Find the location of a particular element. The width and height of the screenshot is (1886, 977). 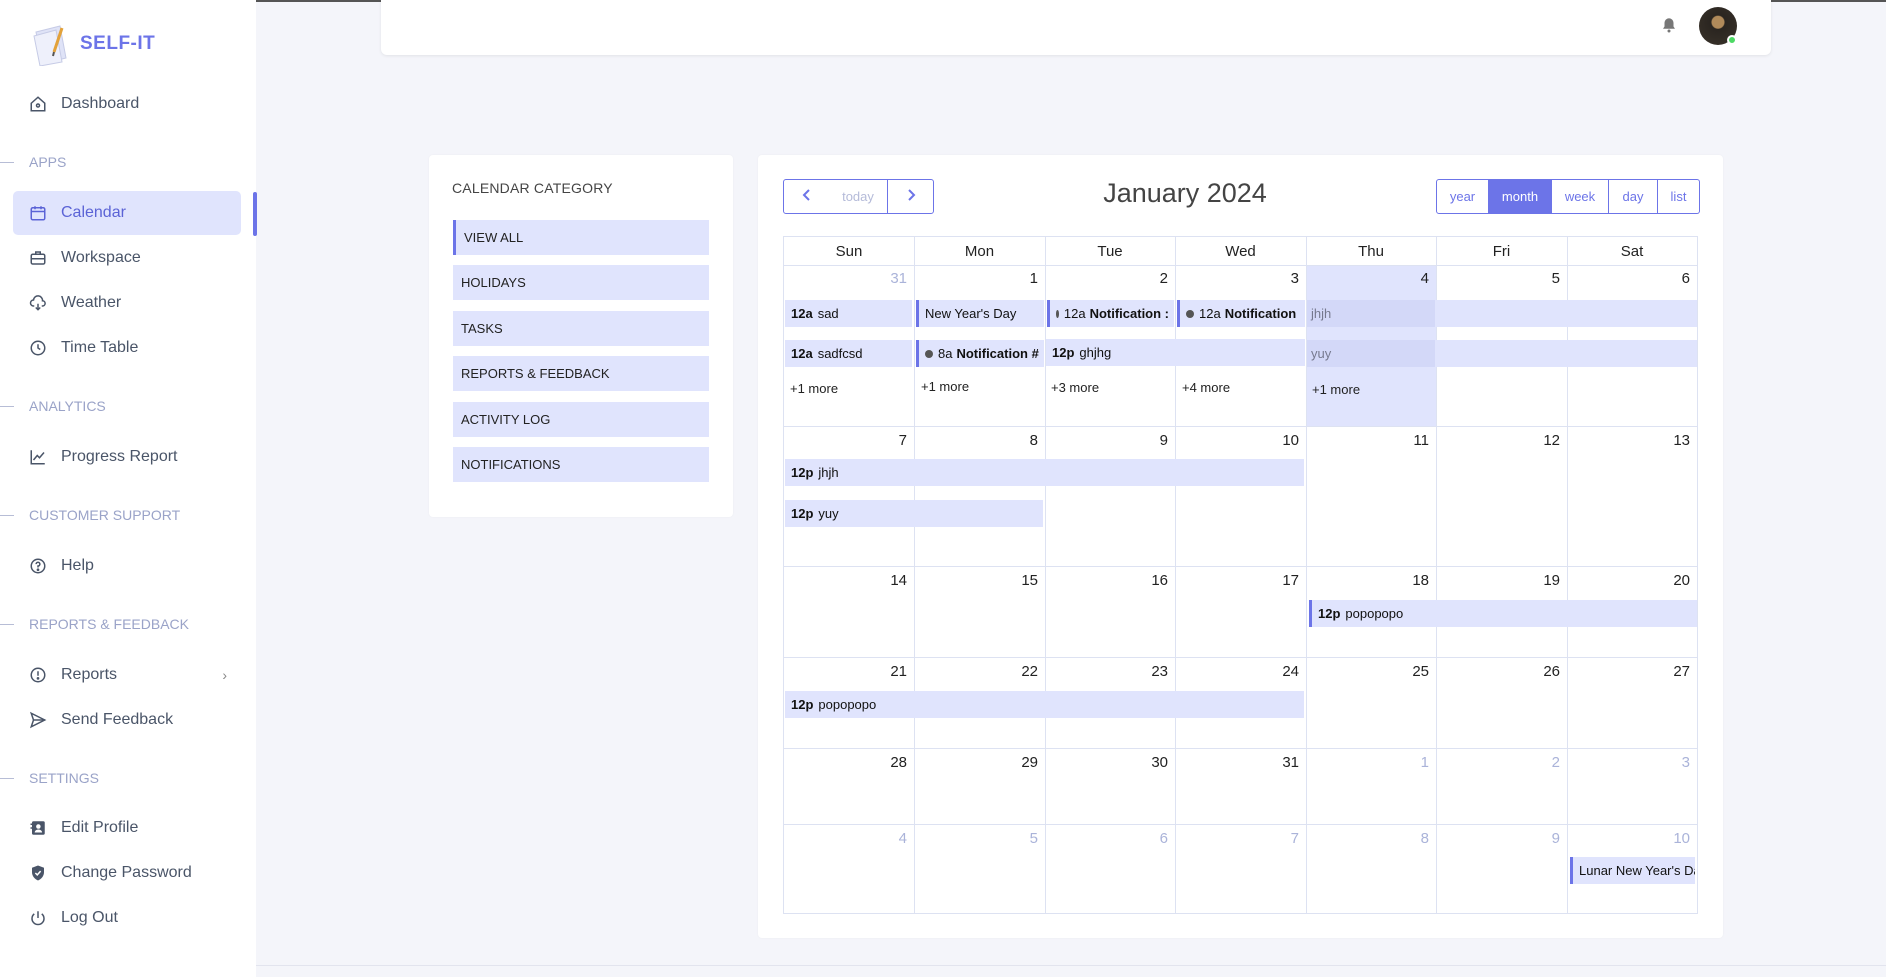

day-number: 18 is located at coordinates (1409, 580).